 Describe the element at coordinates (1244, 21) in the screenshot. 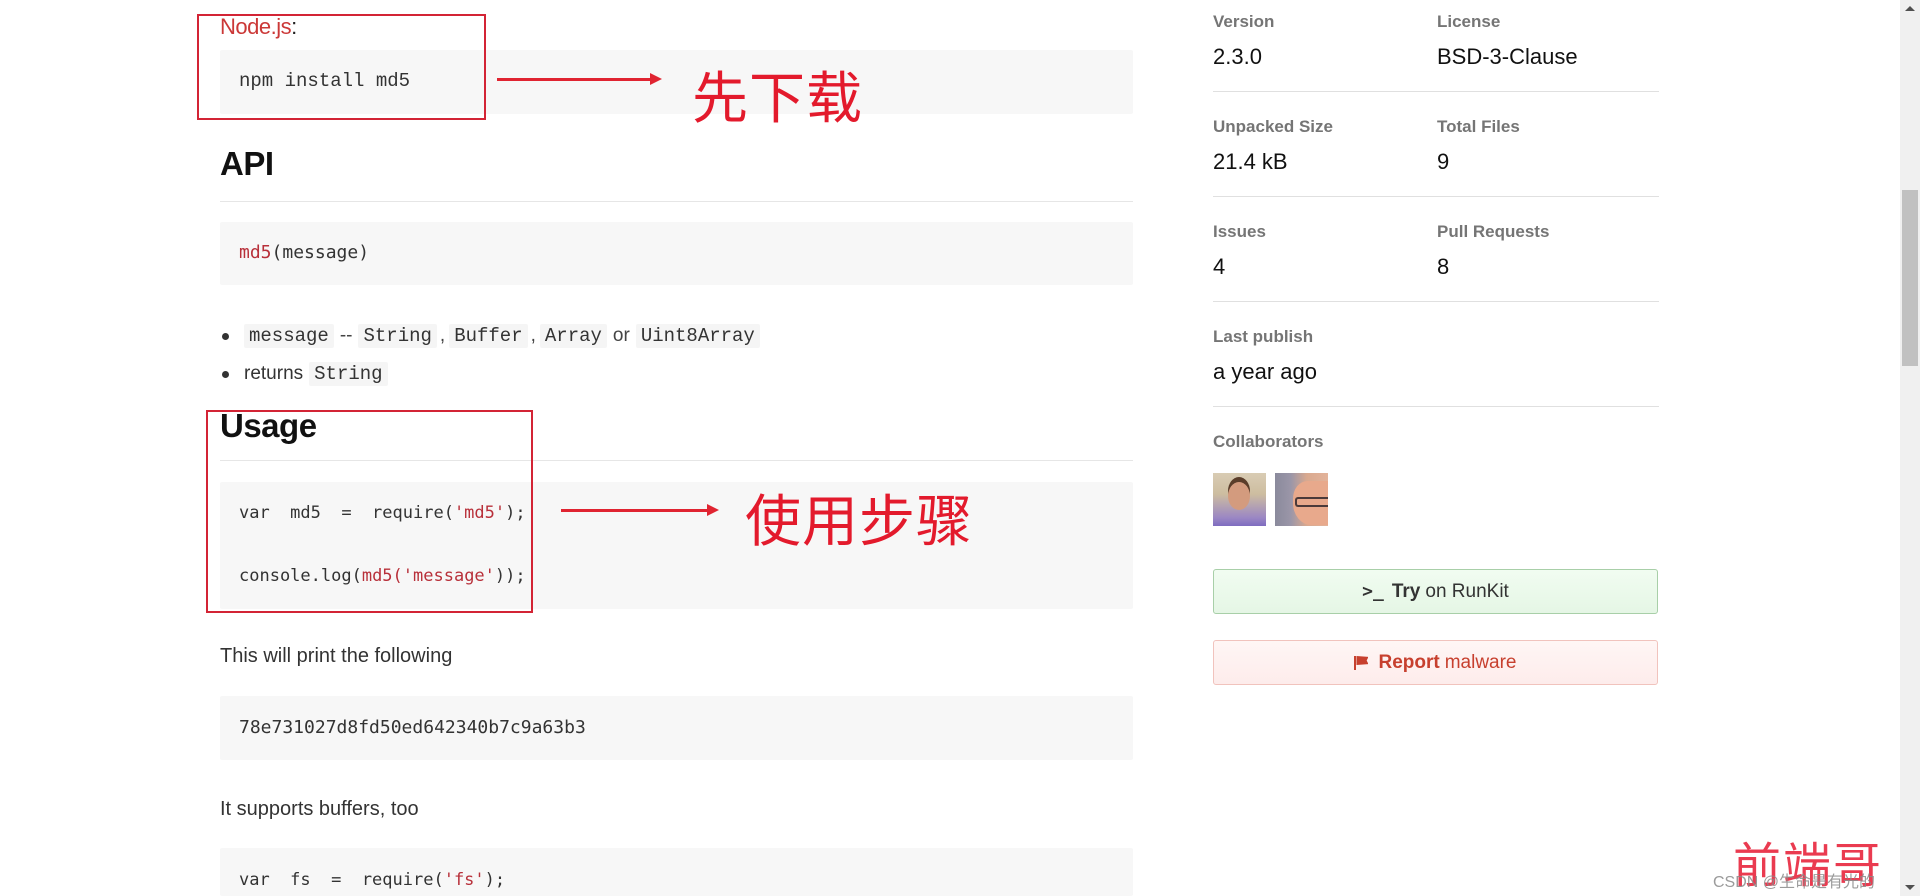

I see `version-label: Version` at that location.